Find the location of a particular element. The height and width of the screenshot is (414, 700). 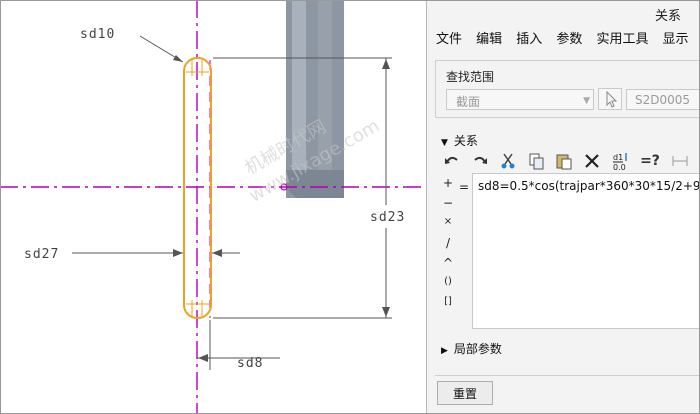

op-minus-button: − is located at coordinates (448, 203).